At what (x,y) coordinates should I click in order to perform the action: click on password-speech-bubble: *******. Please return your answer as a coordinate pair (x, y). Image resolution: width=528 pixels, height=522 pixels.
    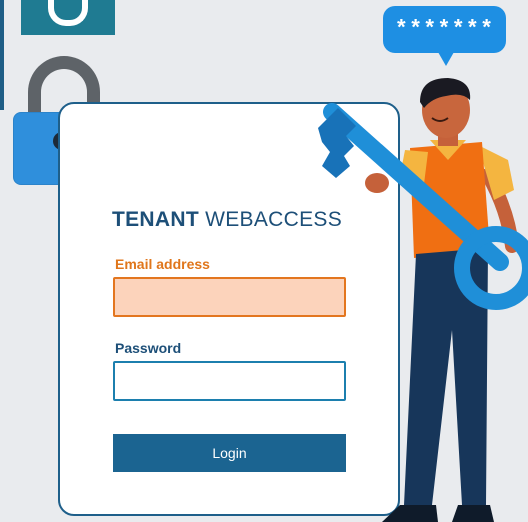
    Looking at the image, I should click on (444, 29).